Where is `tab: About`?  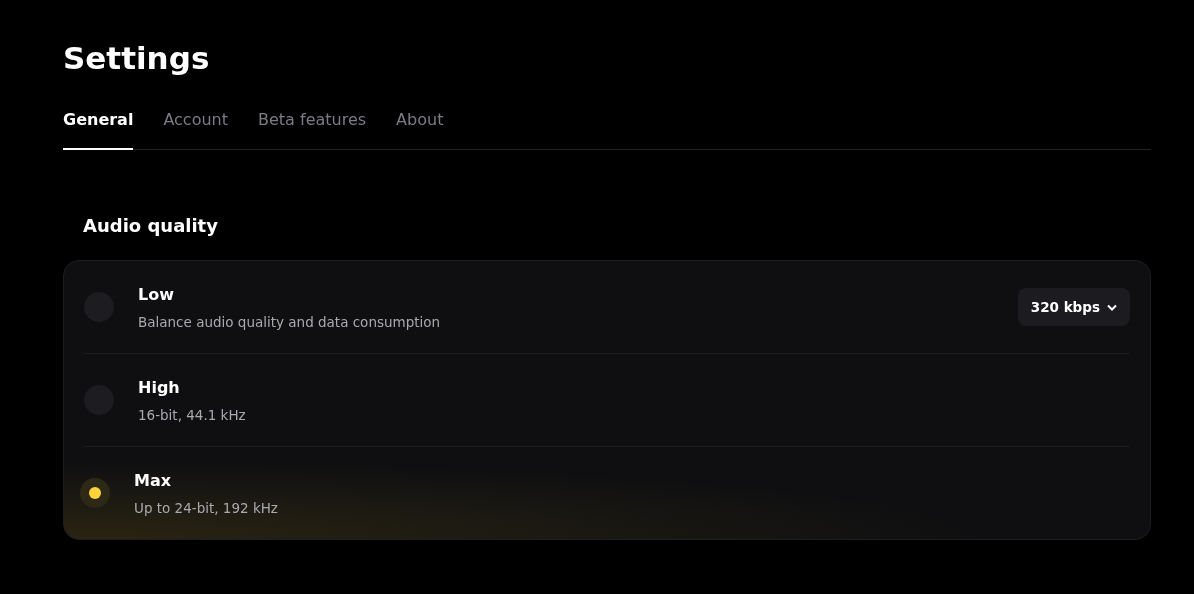 tab: About is located at coordinates (420, 130).